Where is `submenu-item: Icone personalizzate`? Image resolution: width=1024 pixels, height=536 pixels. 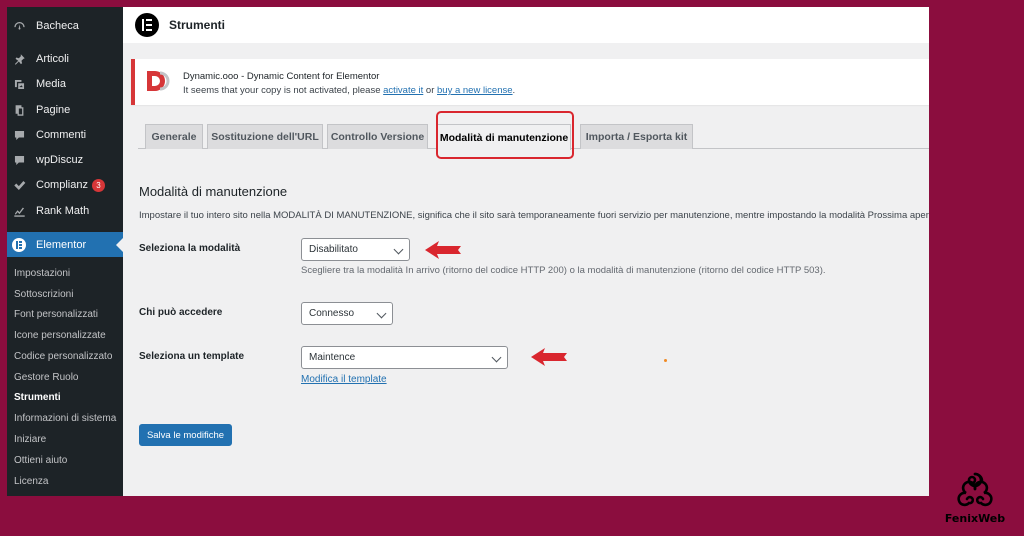 submenu-item: Icone personalizzate is located at coordinates (60, 335).